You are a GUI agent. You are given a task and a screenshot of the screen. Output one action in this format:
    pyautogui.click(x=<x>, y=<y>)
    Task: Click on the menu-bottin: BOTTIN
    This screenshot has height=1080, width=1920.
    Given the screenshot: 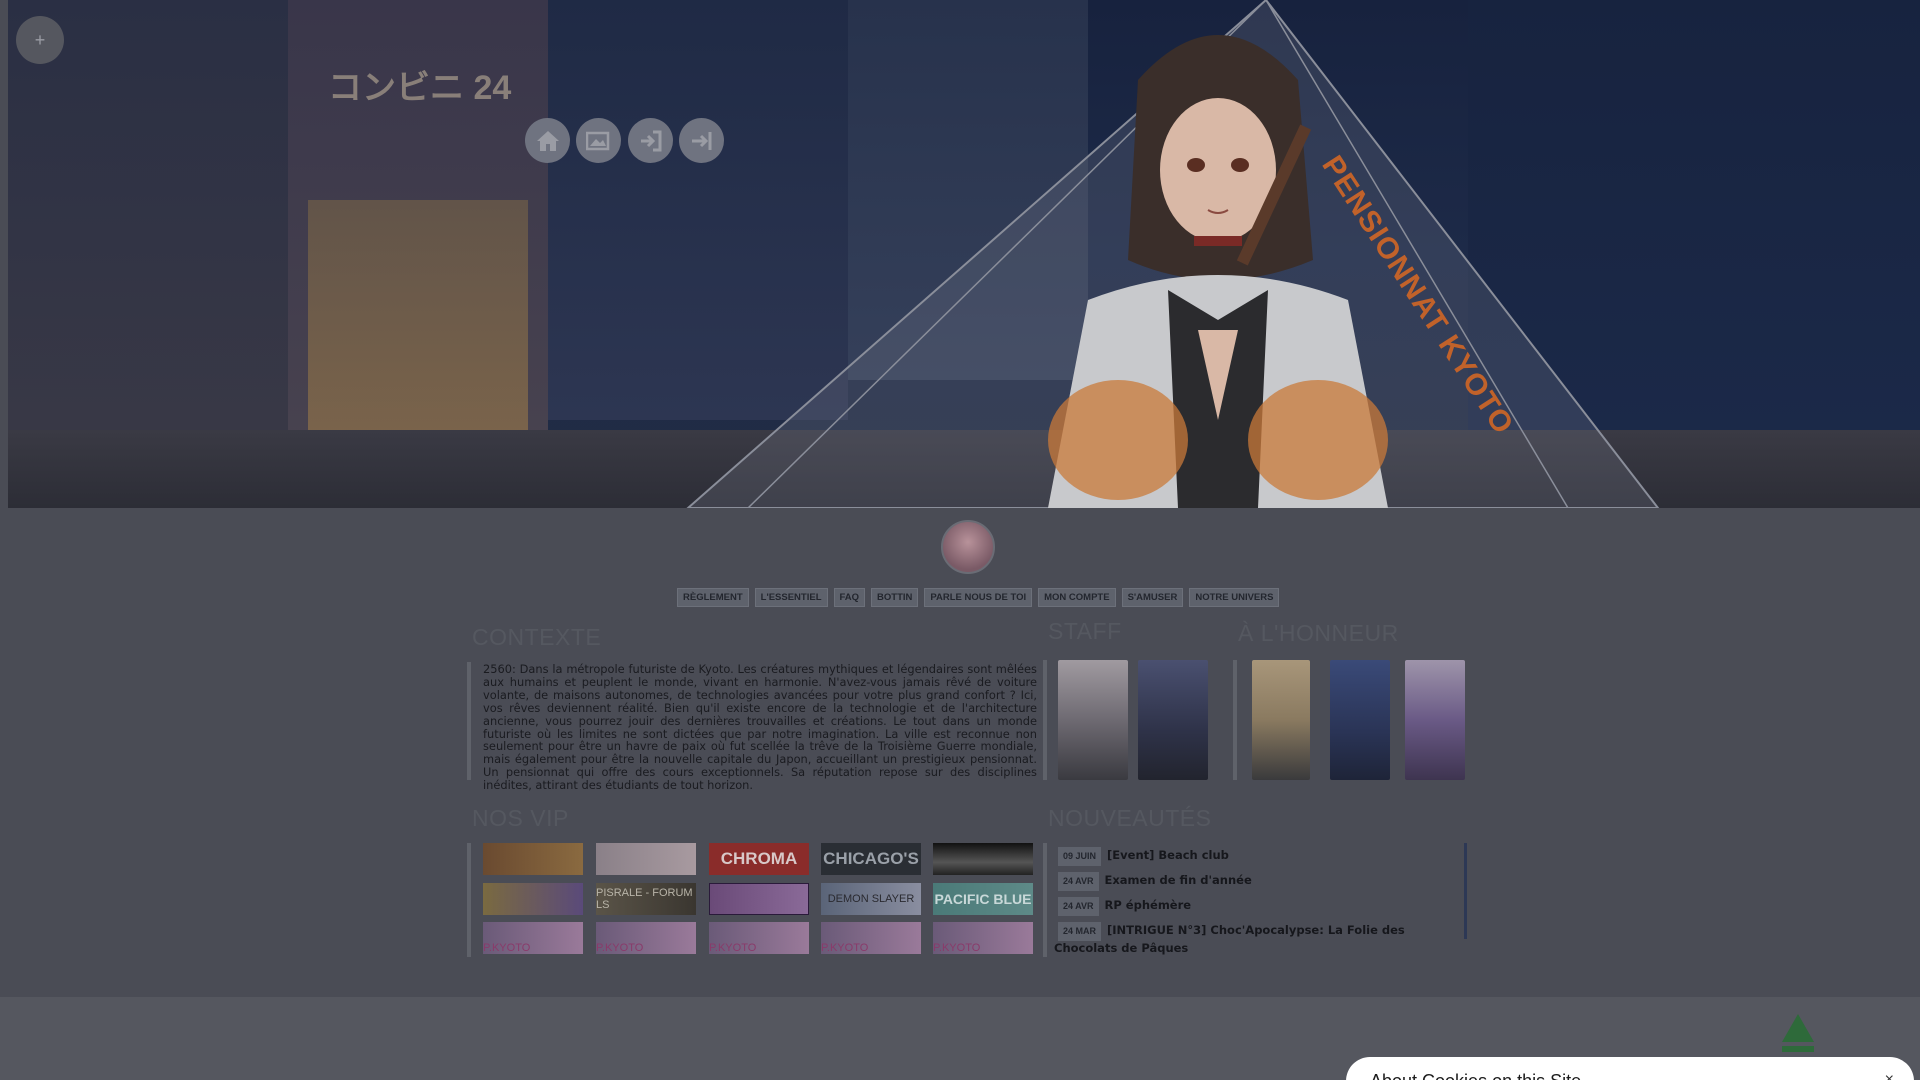 What is the action you would take?
    pyautogui.click(x=895, y=597)
    